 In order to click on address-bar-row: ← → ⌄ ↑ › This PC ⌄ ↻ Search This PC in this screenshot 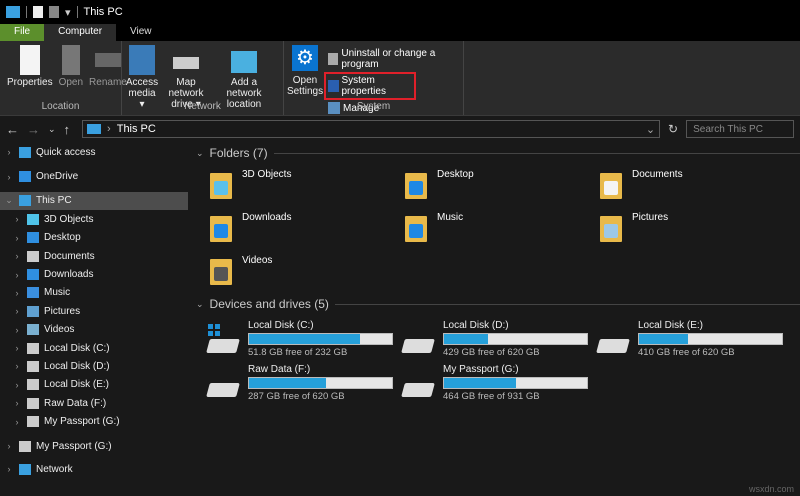, I will do `click(400, 129)`.